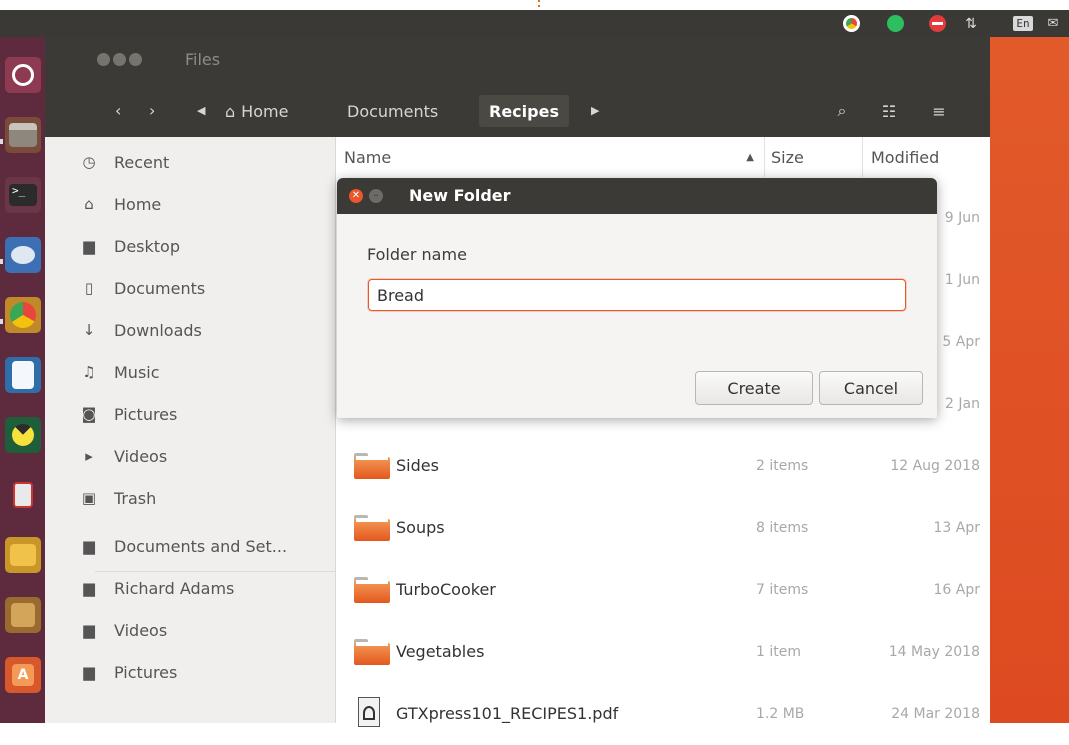 This screenshot has height=745, width=1069. I want to click on menu-button: ≡, so click(939, 111).